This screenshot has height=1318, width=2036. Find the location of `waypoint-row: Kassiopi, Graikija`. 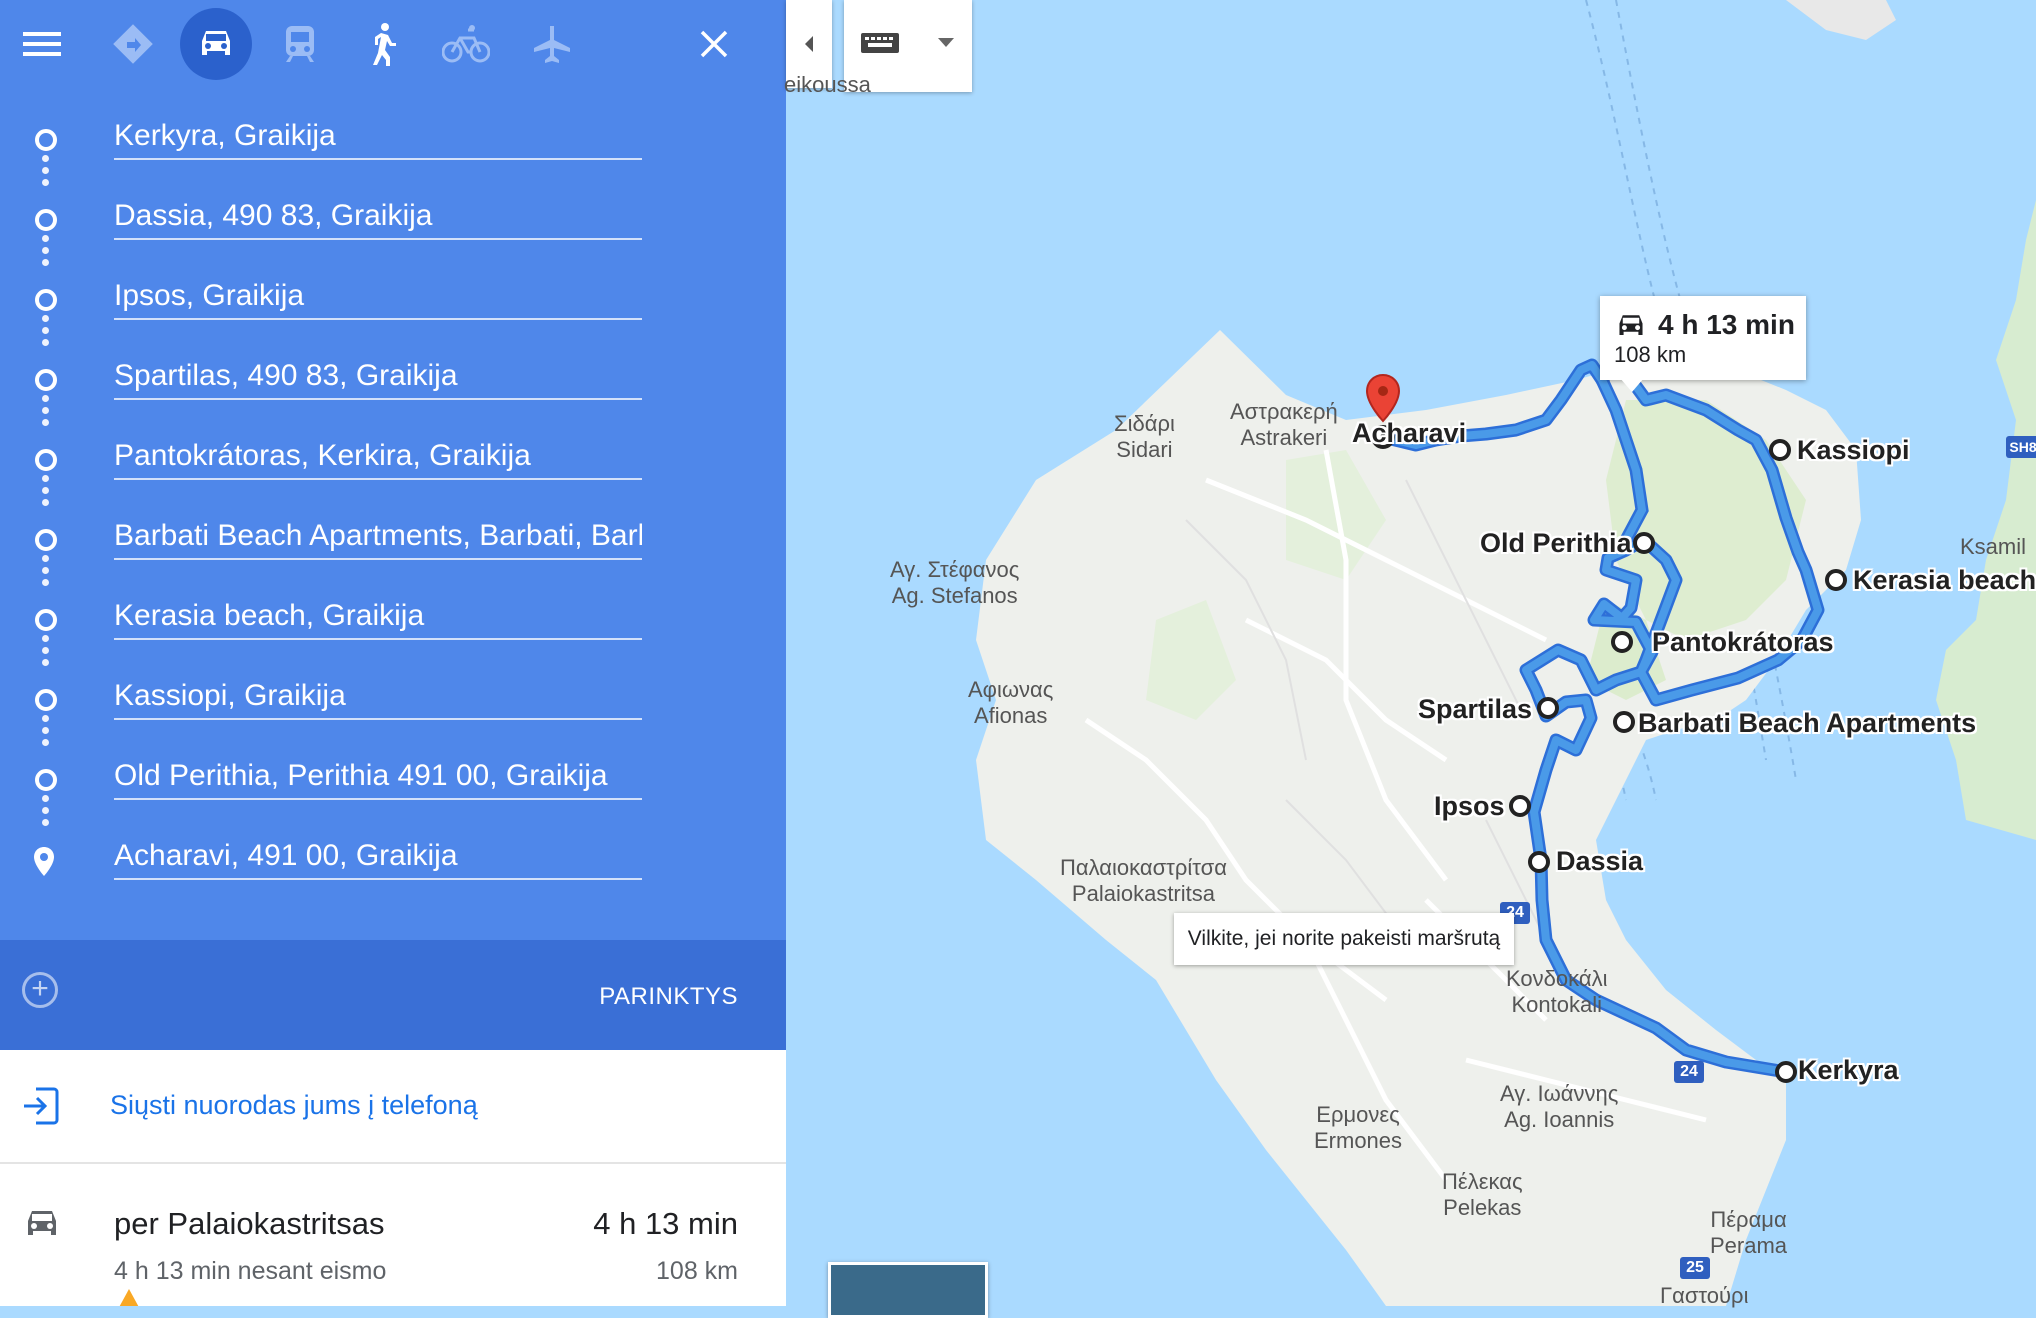

waypoint-row: Kassiopi, Graikija is located at coordinates (393, 700).